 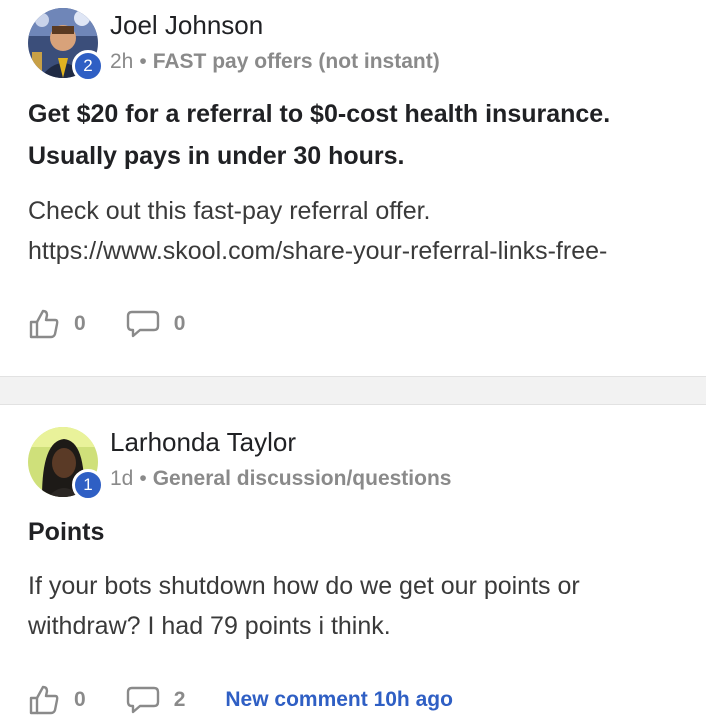 I want to click on post-meta: 1d • General discussion/questions, so click(x=280, y=479).